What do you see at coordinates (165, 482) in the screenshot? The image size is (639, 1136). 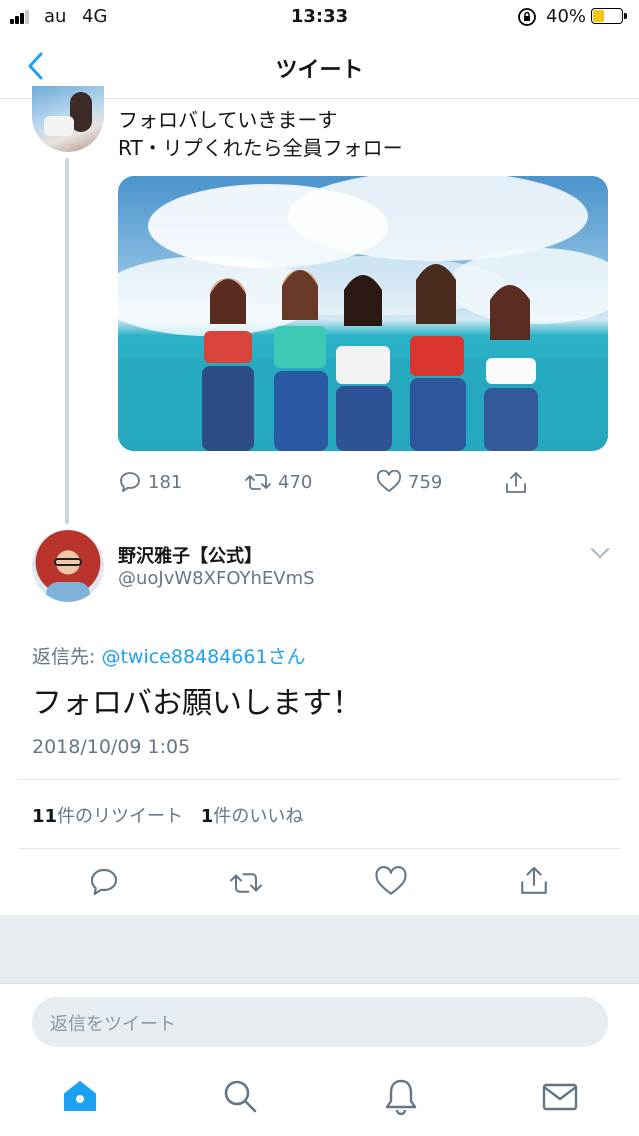 I see `reply-count: 181` at bounding box center [165, 482].